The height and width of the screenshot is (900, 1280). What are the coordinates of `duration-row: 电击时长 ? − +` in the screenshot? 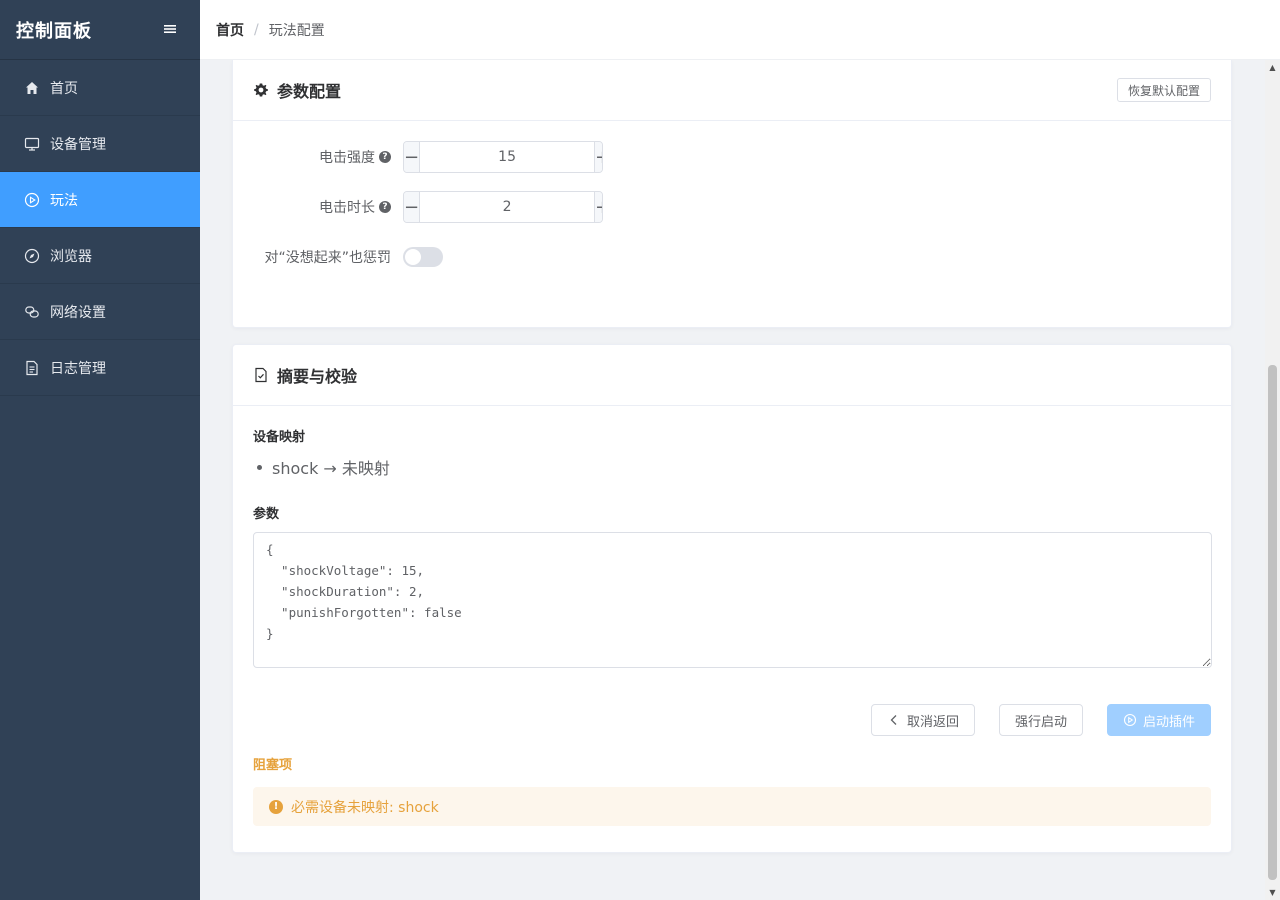 It's located at (732, 207).